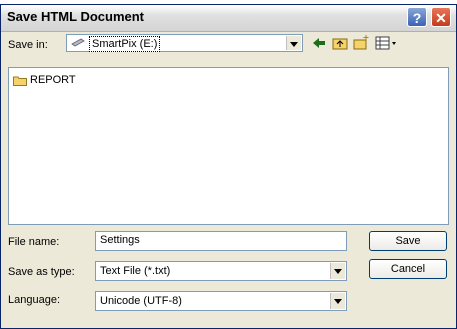 This screenshot has width=457, height=329. Describe the element at coordinates (408, 269) in the screenshot. I see `cancel-button: Cancel` at that location.